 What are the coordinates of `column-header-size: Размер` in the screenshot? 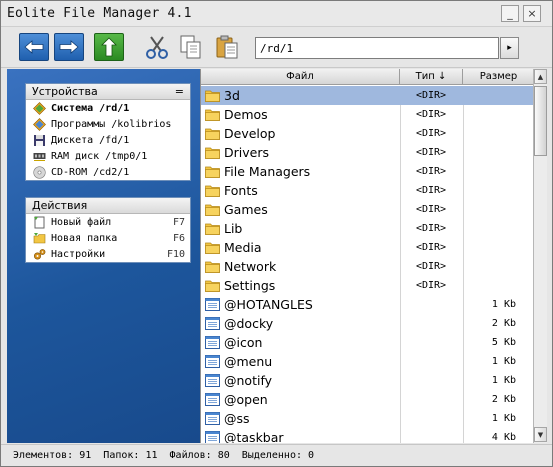 It's located at (498, 77).